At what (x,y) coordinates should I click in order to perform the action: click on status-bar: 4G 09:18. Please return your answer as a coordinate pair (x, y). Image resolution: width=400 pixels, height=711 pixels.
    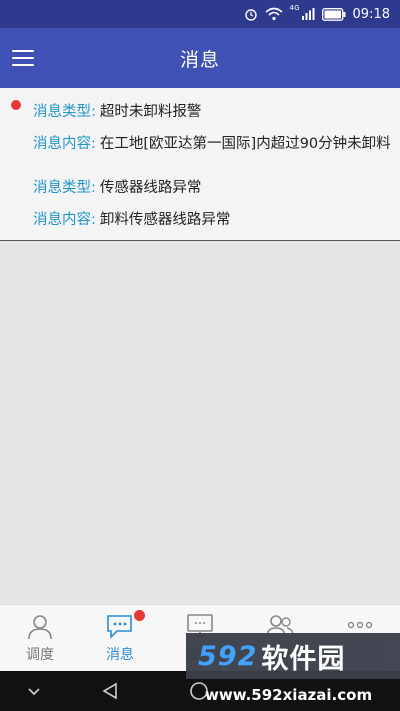
    Looking at the image, I should click on (200, 14).